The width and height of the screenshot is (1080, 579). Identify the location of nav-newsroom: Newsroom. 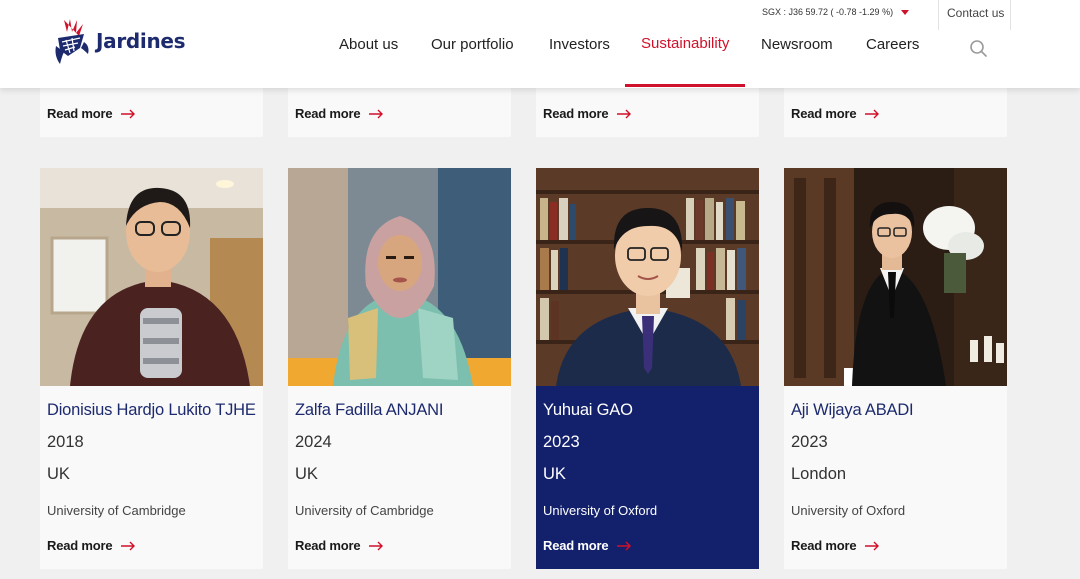
(797, 44).